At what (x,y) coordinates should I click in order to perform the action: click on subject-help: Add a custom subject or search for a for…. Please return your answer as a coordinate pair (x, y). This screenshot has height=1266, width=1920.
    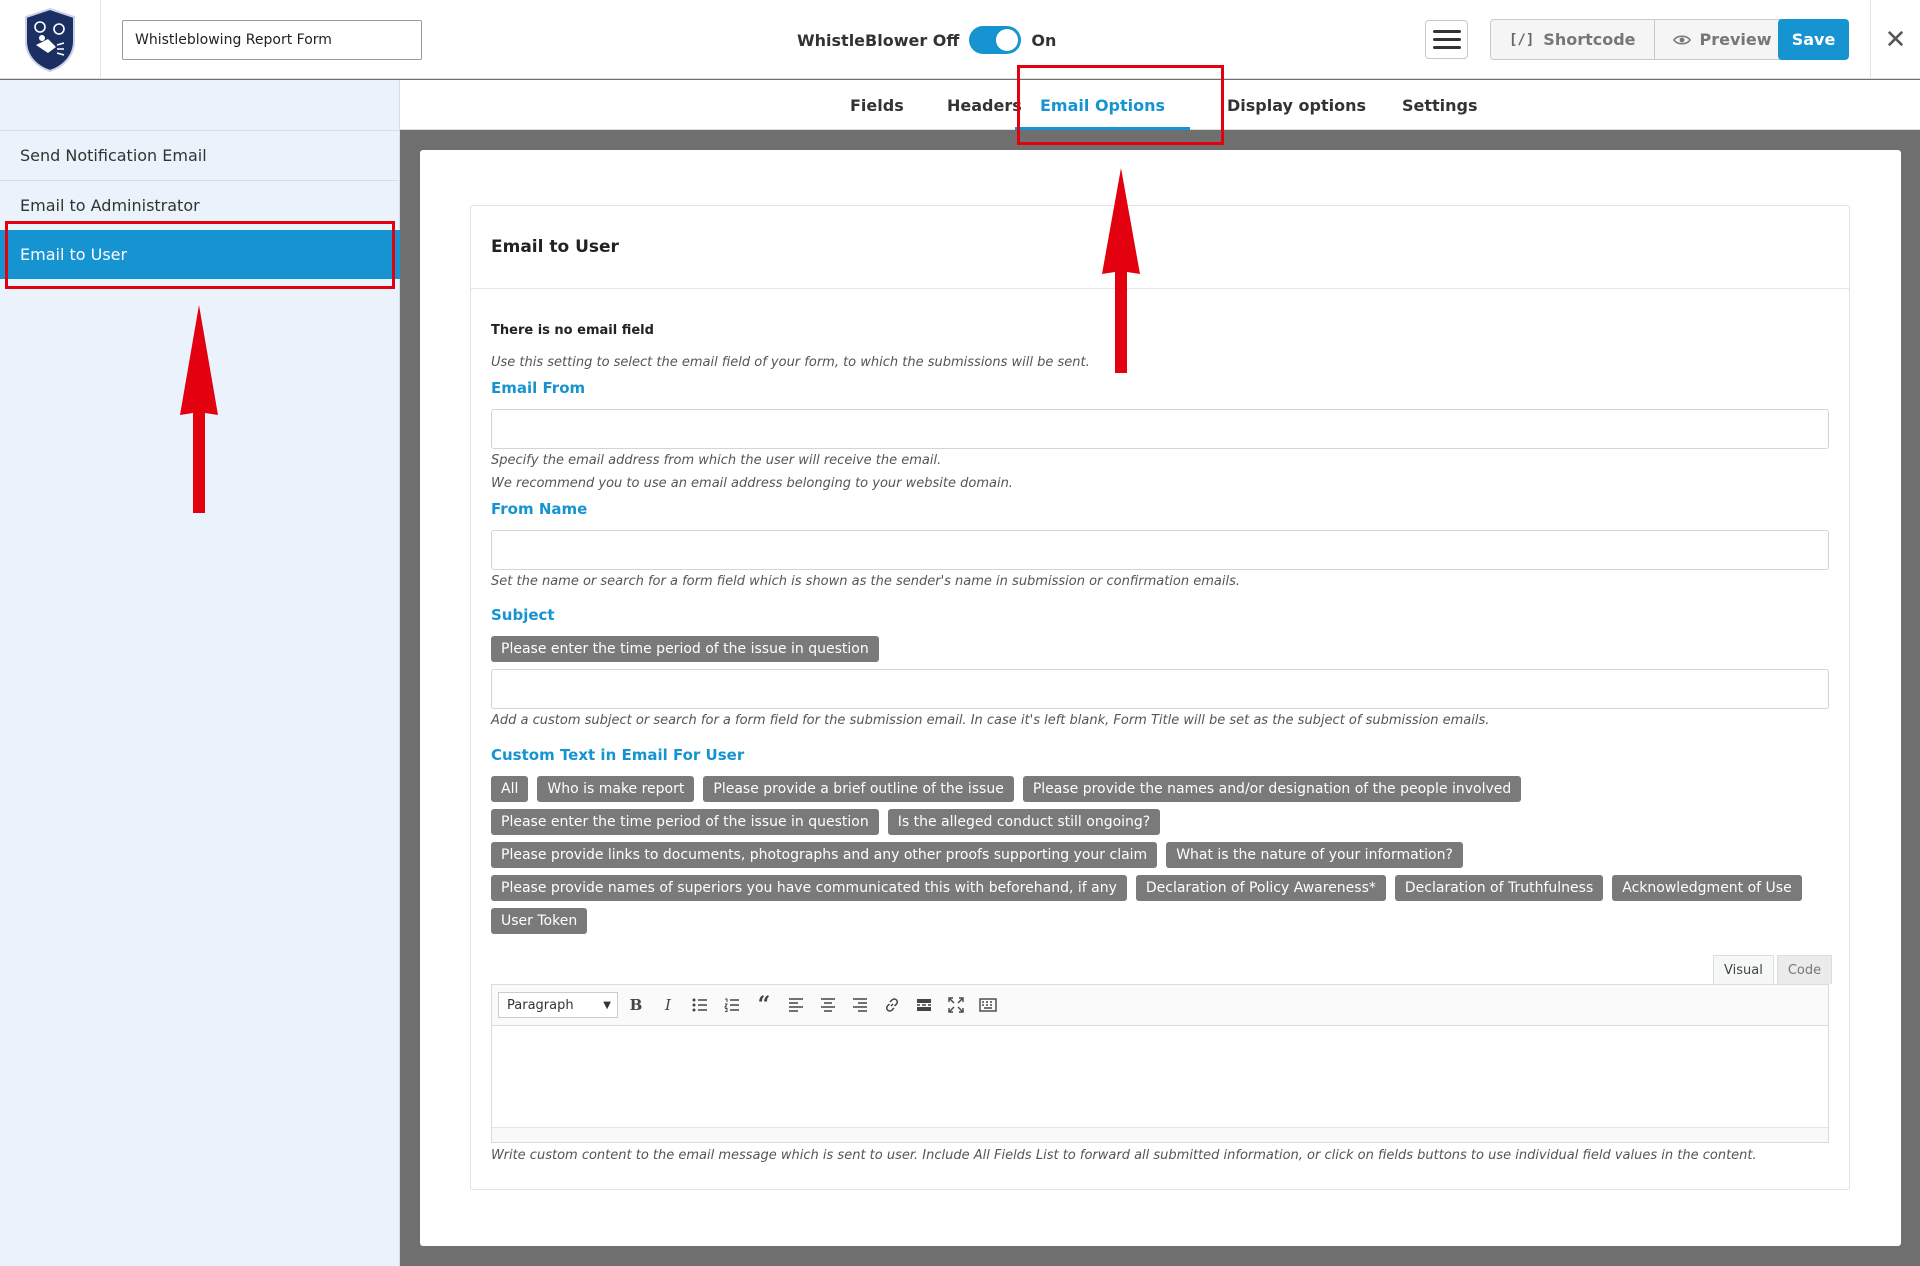
    Looking at the image, I should click on (990, 720).